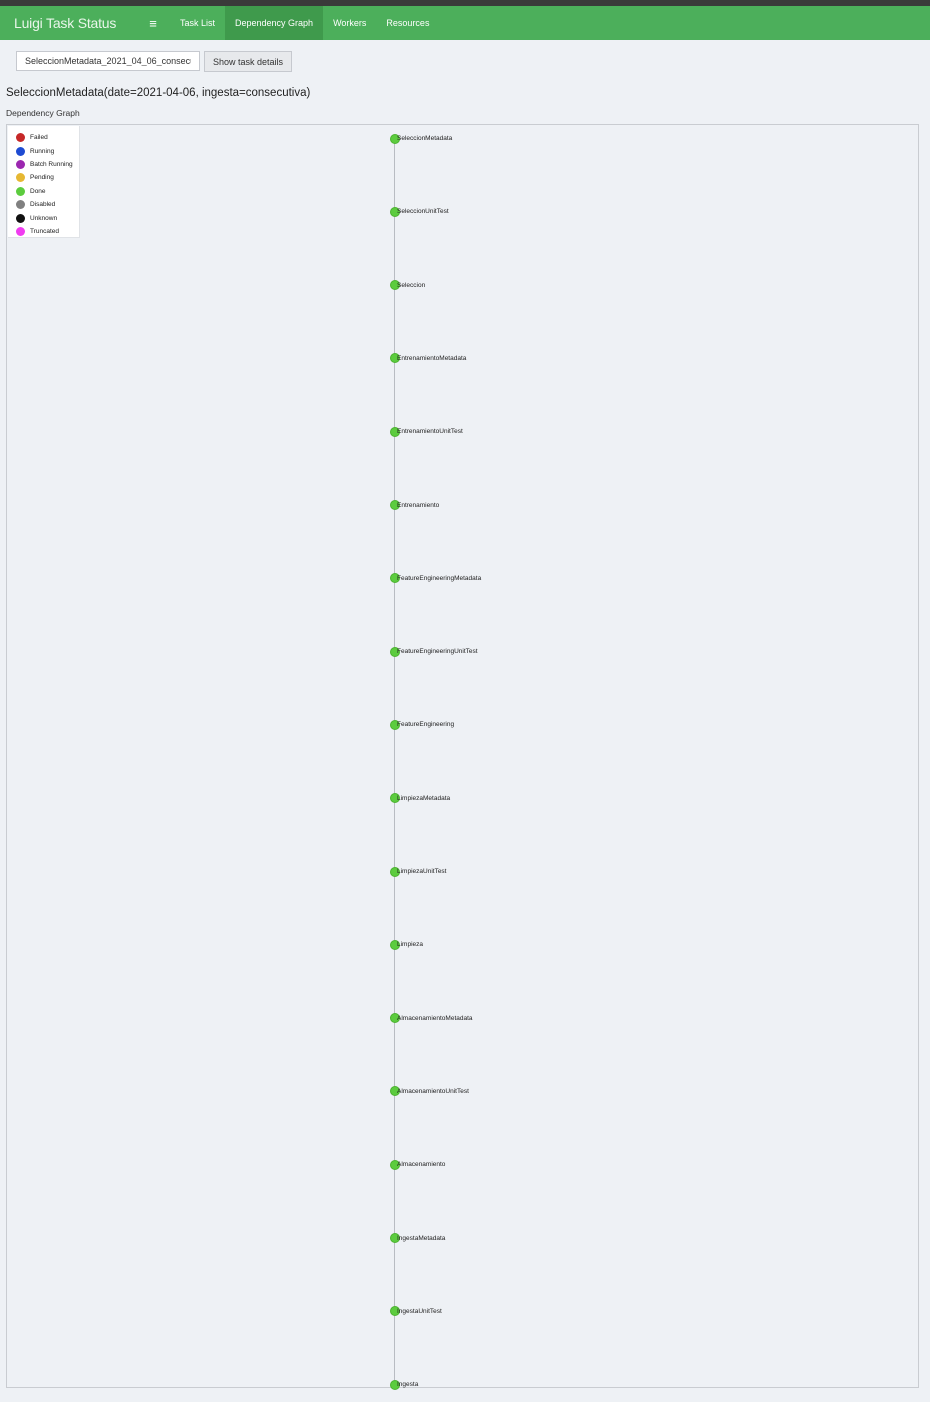  Describe the element at coordinates (51, 164) in the screenshot. I see `legend-label: Batch Running` at that location.